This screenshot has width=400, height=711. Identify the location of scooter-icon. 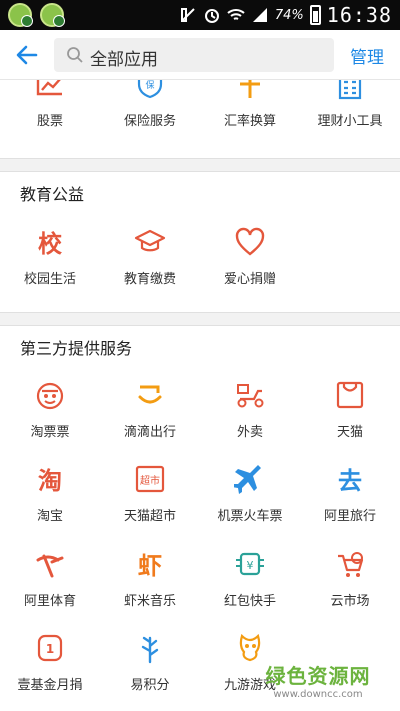
(250, 396).